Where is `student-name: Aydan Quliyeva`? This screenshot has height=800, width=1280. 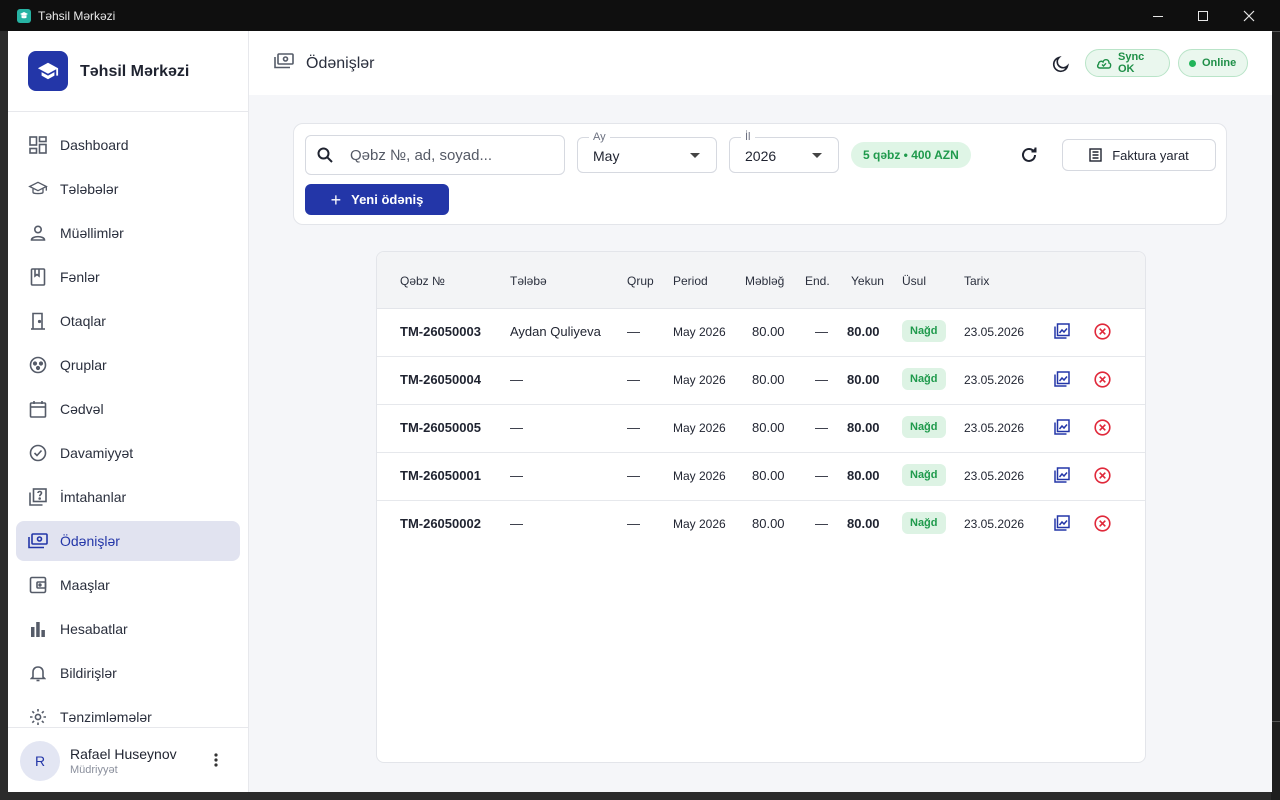 student-name: Aydan Quliyeva is located at coordinates (555, 331).